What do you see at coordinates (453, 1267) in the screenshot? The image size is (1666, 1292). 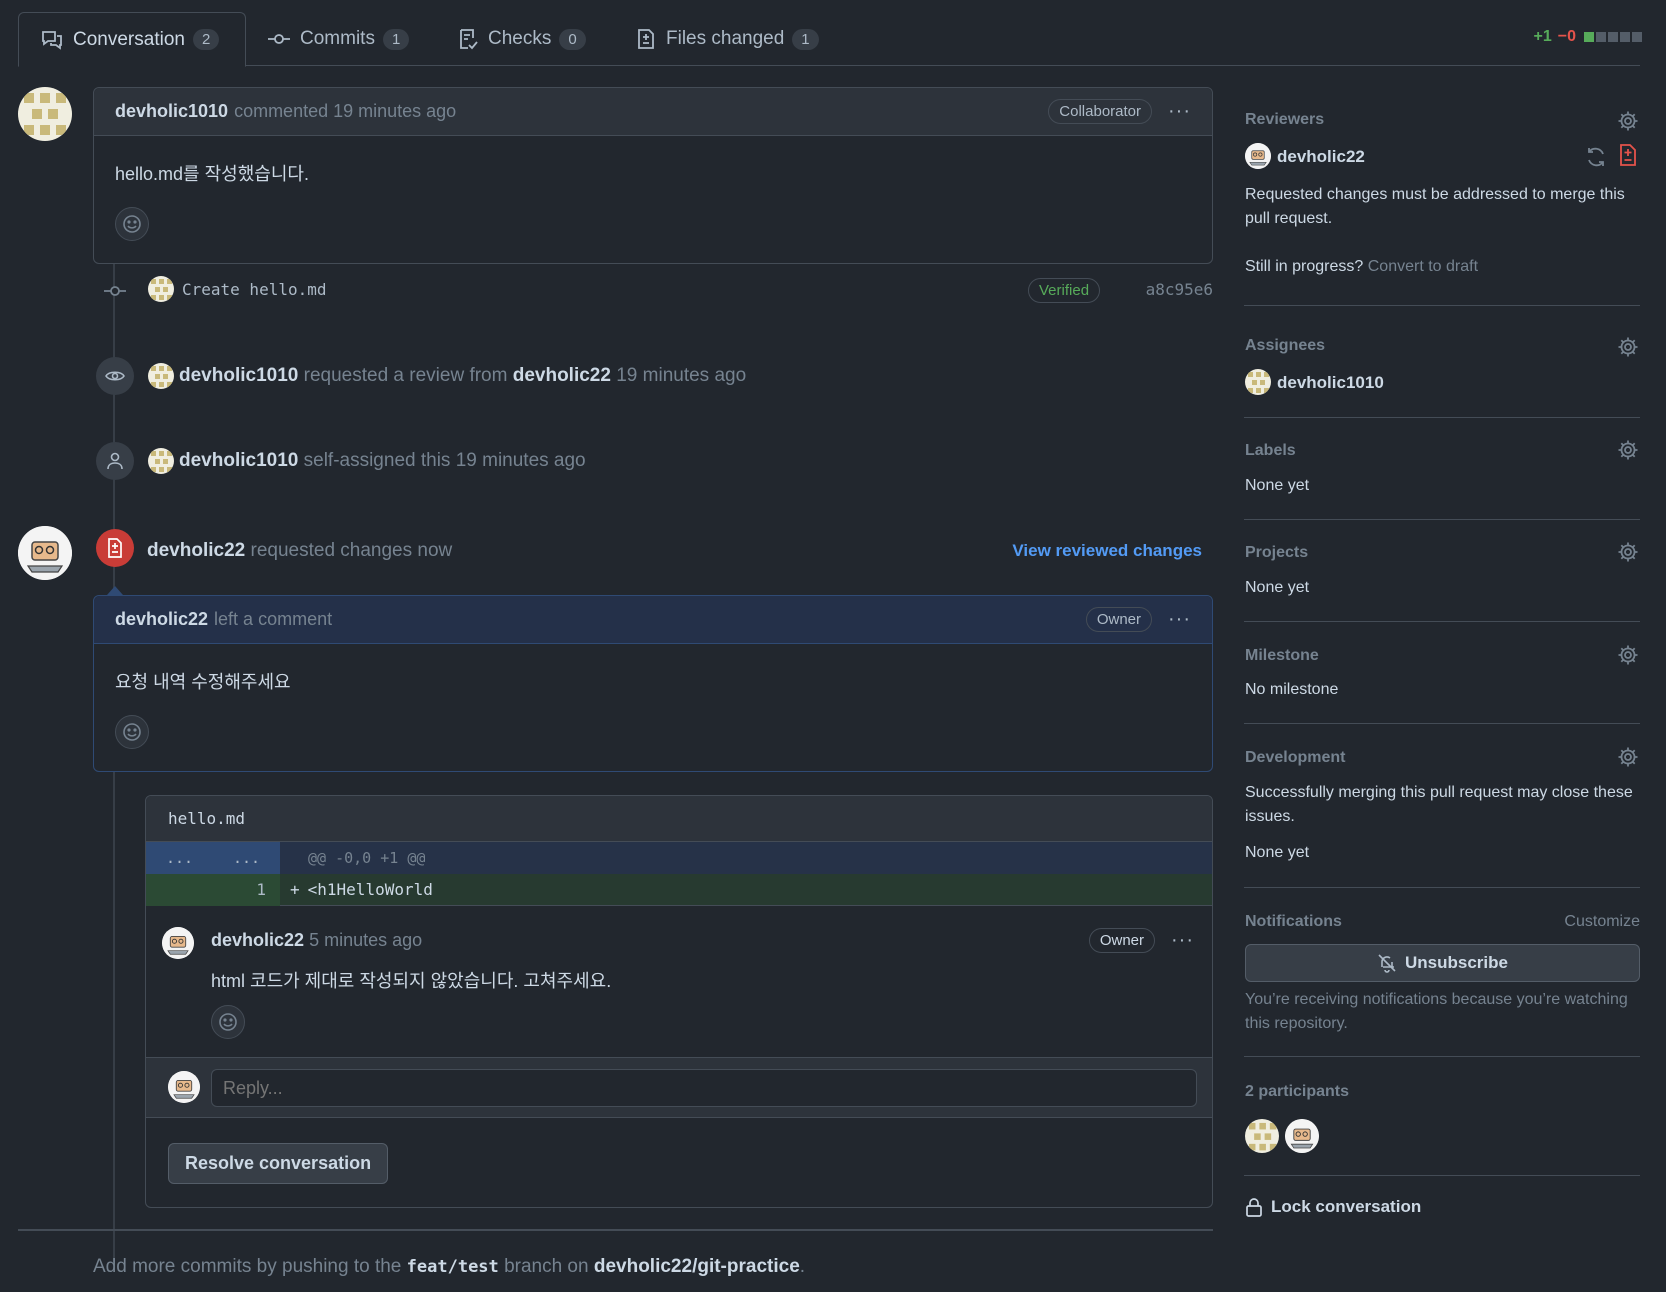 I see `branch-name: feat/test` at bounding box center [453, 1267].